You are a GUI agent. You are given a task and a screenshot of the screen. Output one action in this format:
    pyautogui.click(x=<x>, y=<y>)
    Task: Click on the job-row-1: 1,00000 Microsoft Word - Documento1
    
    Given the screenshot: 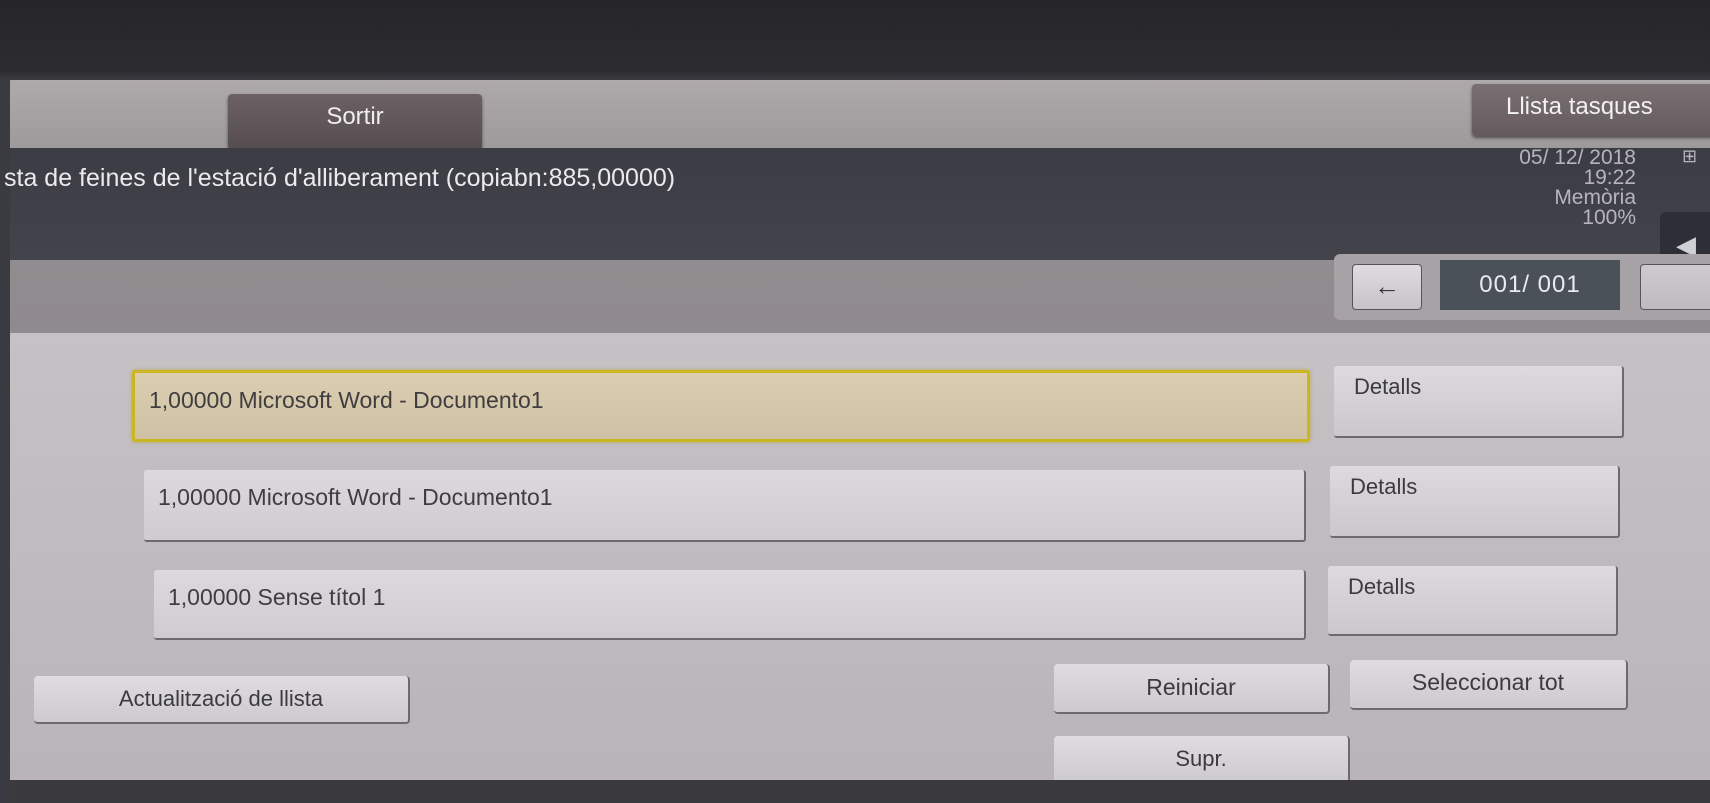 What is the action you would take?
    pyautogui.click(x=721, y=406)
    